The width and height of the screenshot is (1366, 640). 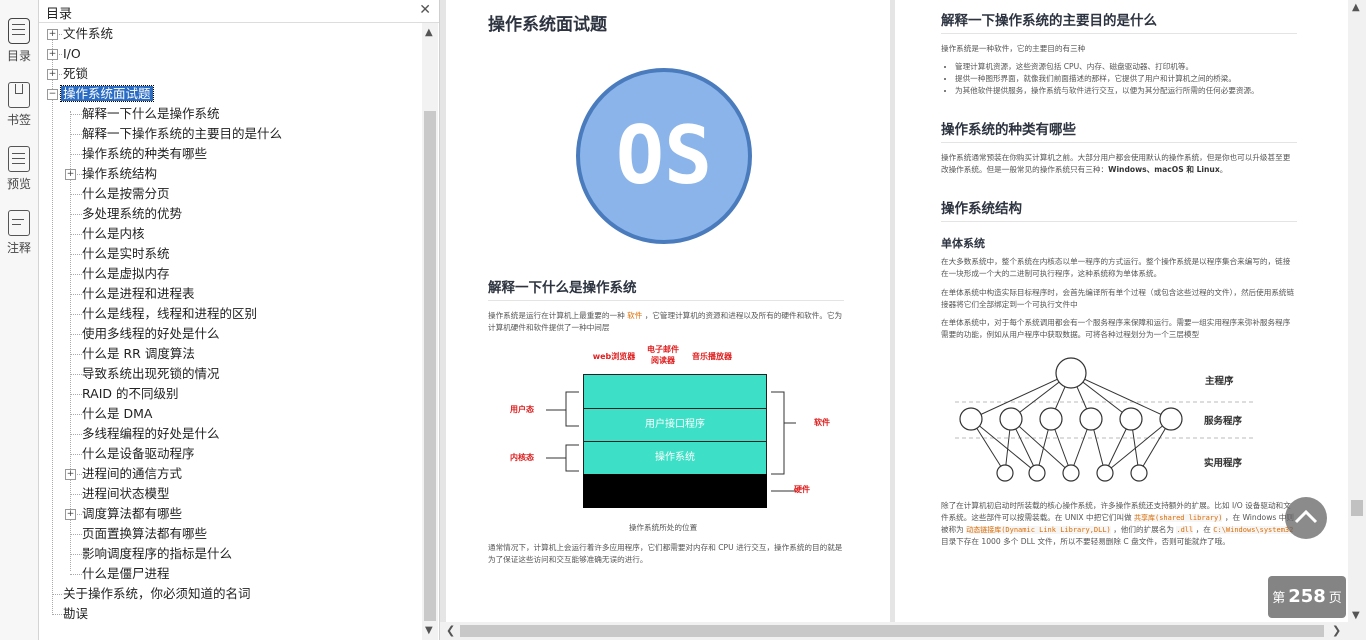 What do you see at coordinates (52, 94) in the screenshot?
I see `collapse-icon: −` at bounding box center [52, 94].